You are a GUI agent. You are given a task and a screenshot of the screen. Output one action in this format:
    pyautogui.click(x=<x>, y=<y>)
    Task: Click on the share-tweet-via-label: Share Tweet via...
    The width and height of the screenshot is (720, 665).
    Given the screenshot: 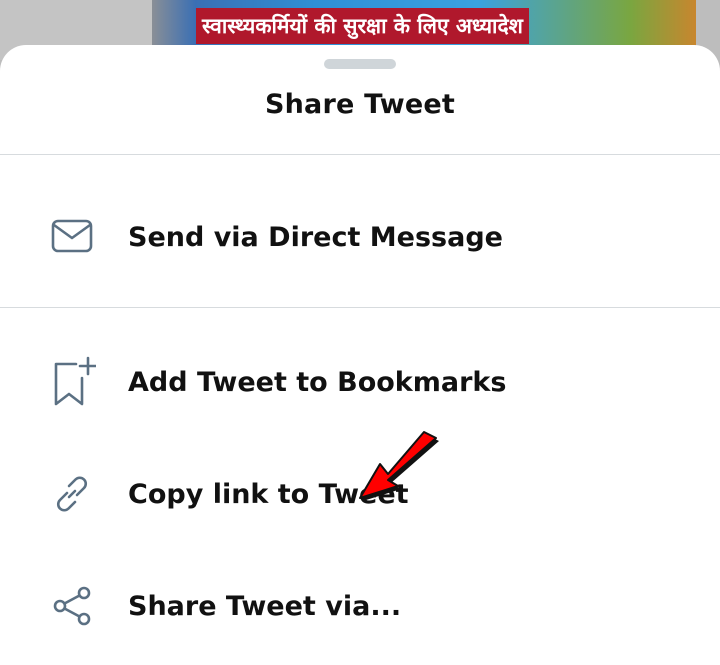 What is the action you would take?
    pyautogui.click(x=265, y=606)
    